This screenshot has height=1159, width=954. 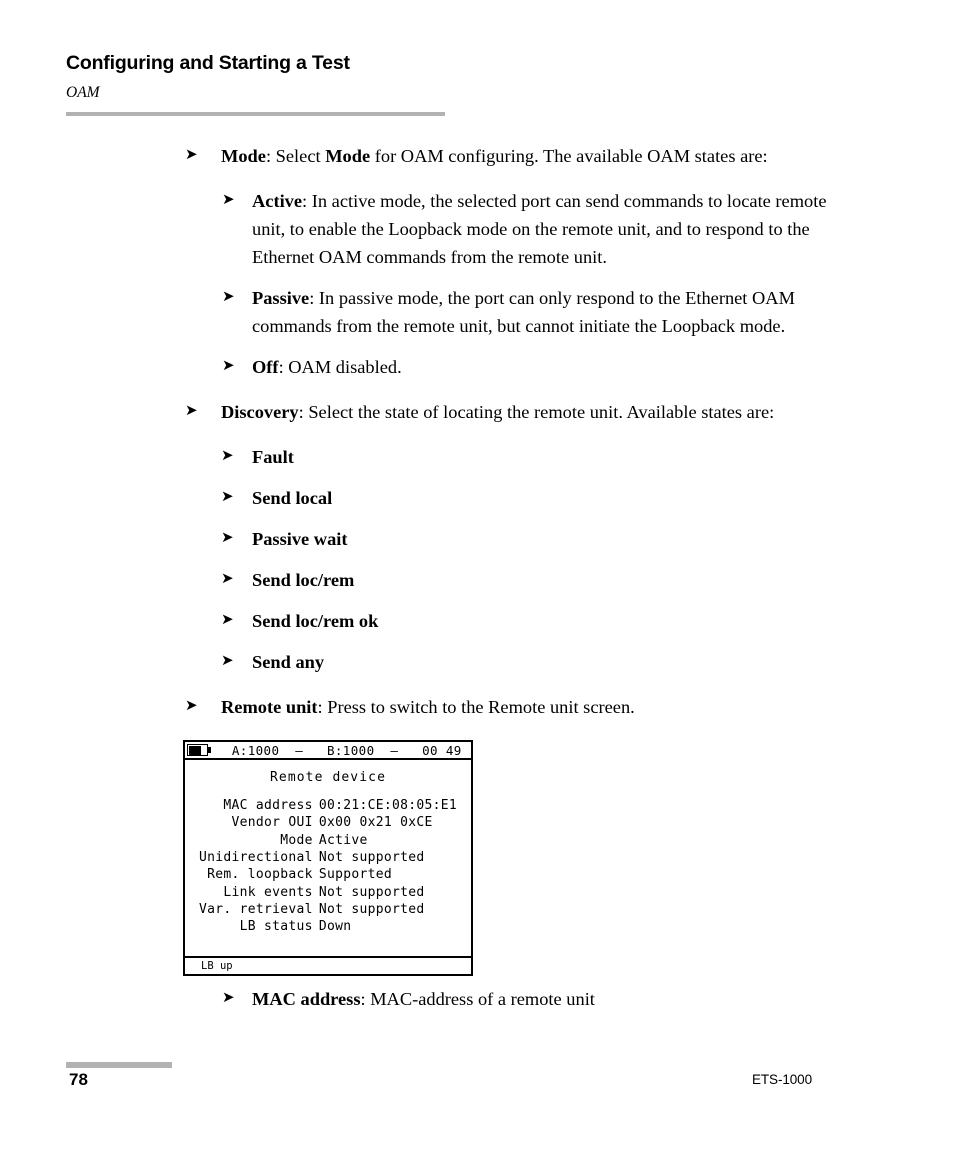 I want to click on page-title: Configuring and Starting a Test, so click(x=208, y=63).